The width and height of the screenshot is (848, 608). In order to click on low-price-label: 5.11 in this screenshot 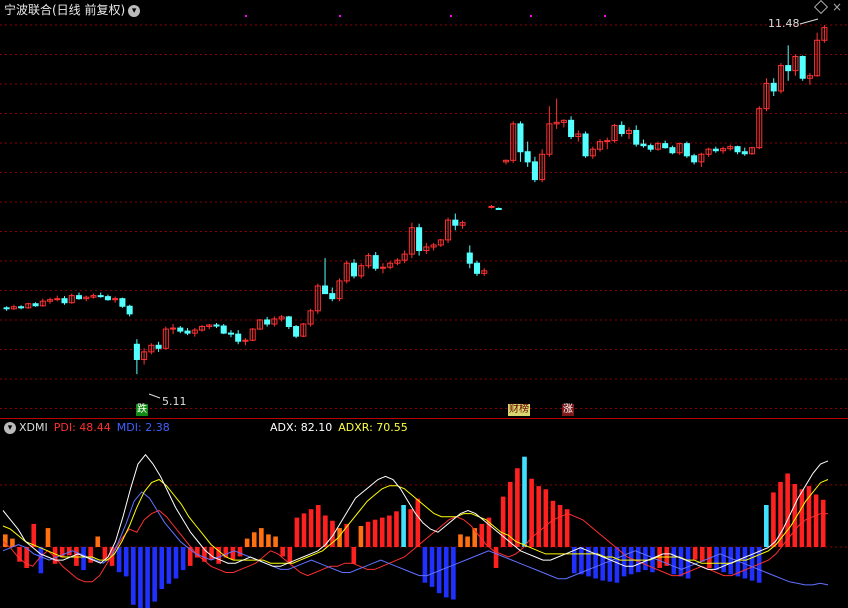, I will do `click(174, 401)`.